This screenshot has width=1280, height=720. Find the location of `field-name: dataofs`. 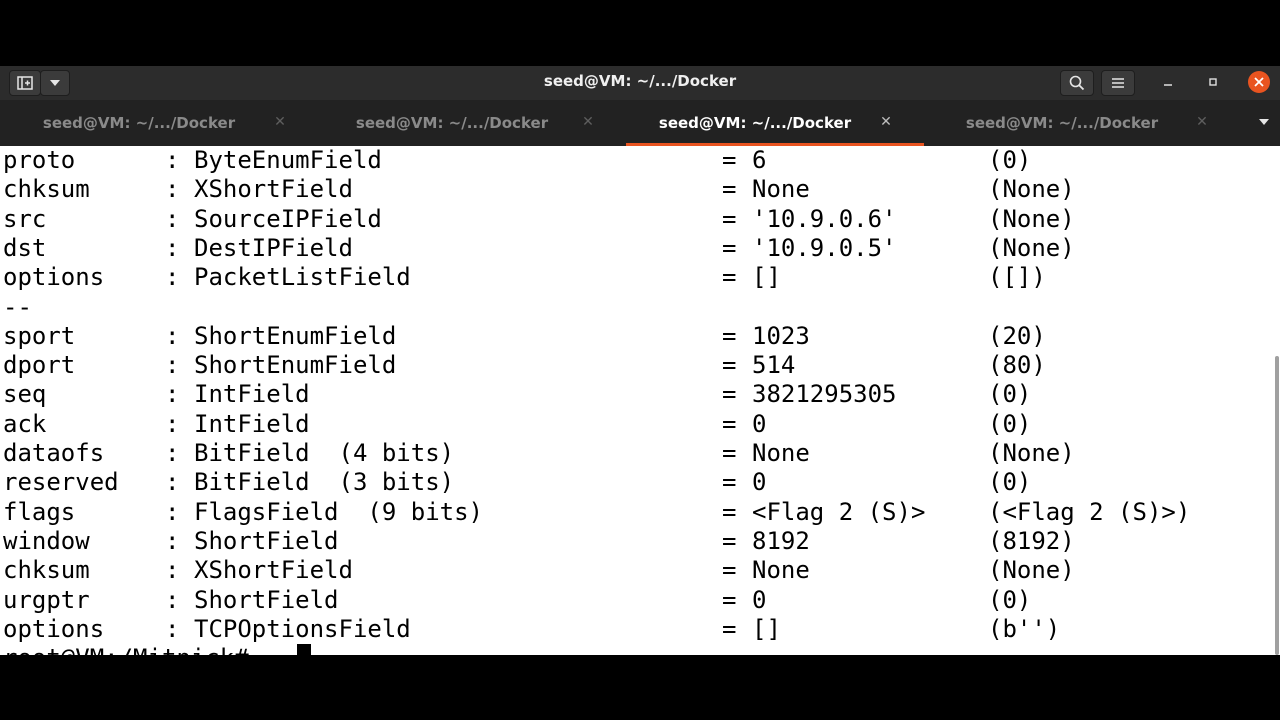

field-name: dataofs is located at coordinates (54, 453).